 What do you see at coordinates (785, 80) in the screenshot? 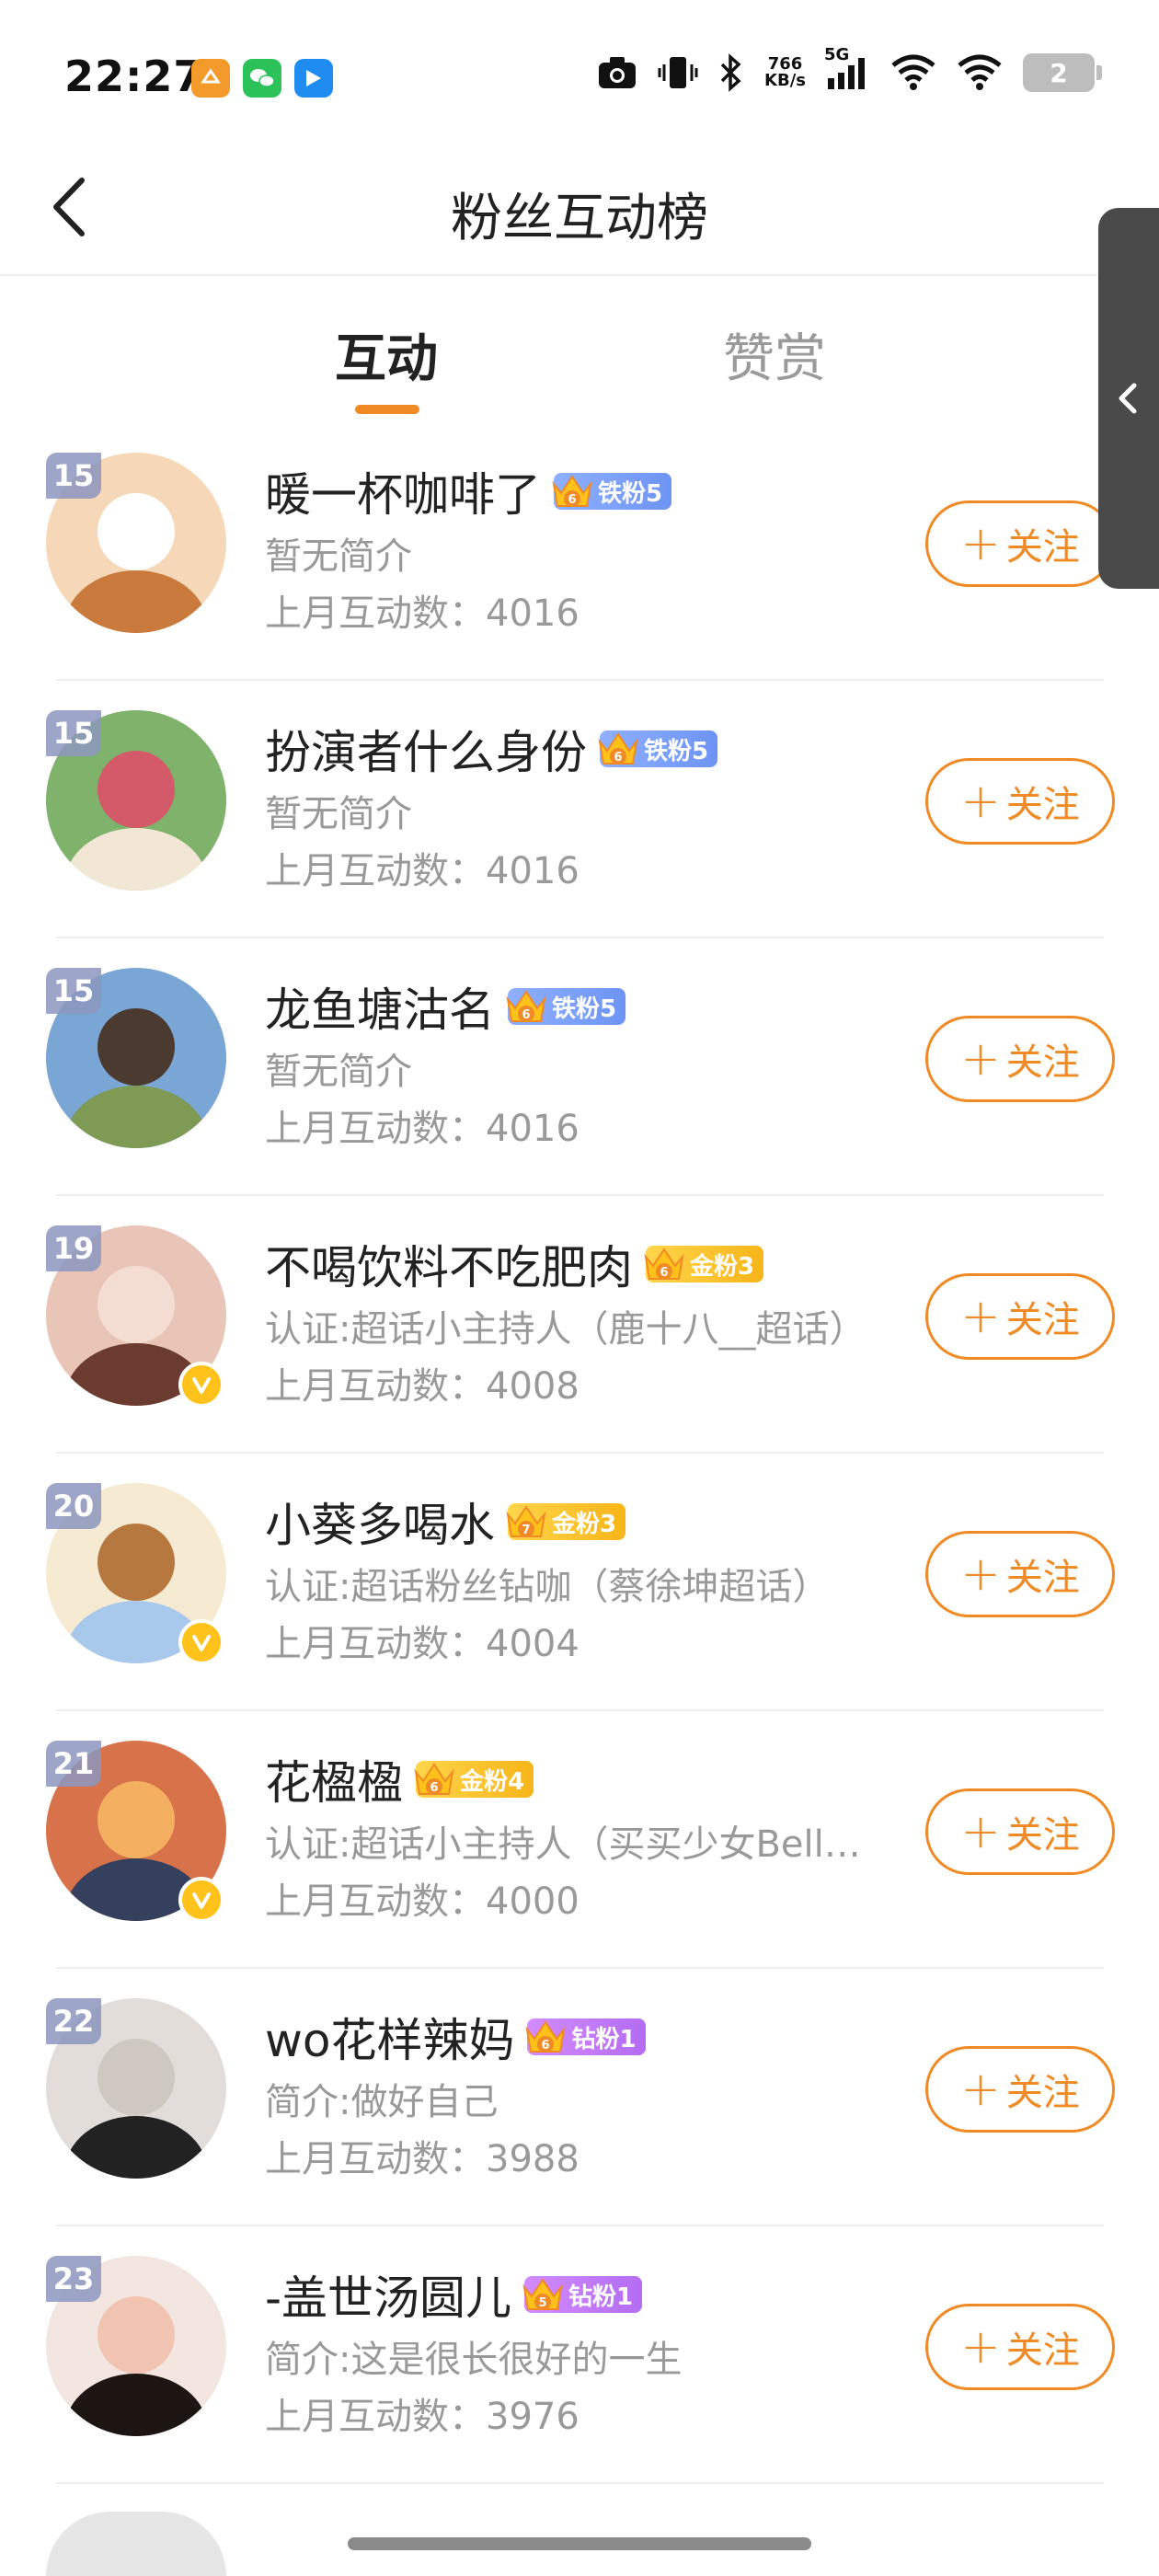
I see `net-speed-unit: KB/s` at bounding box center [785, 80].